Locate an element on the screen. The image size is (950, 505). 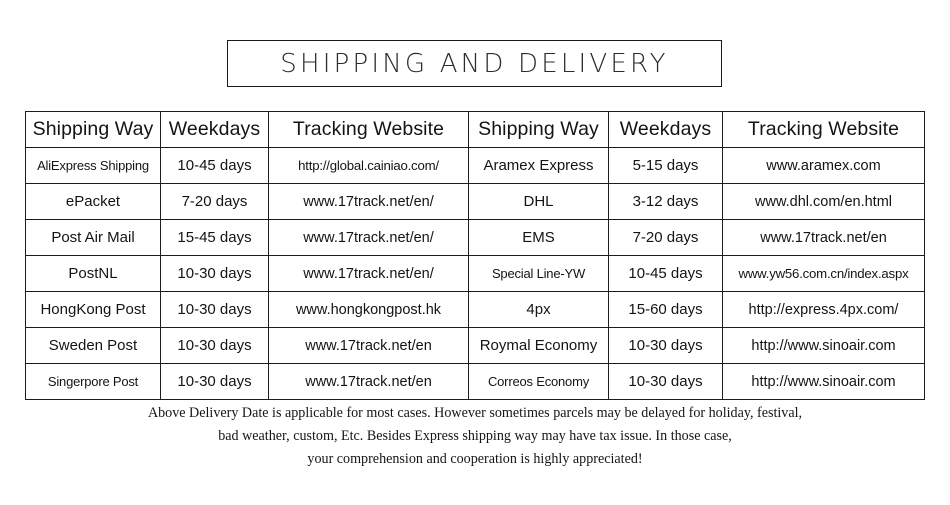
cell-weekdays-left: 7-20 days is located at coordinates (214, 201).